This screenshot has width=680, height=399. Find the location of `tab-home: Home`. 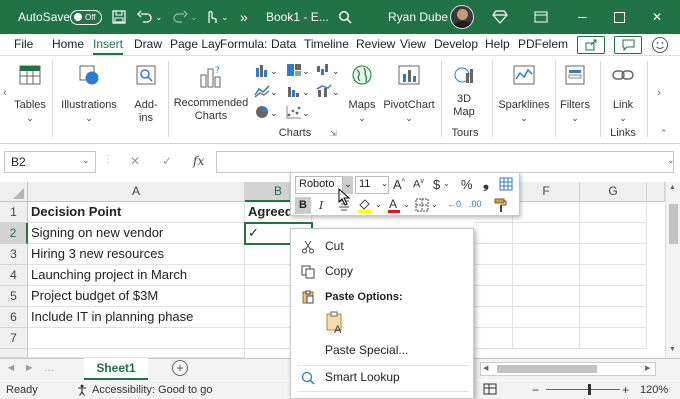

tab-home: Home is located at coordinates (68, 44).